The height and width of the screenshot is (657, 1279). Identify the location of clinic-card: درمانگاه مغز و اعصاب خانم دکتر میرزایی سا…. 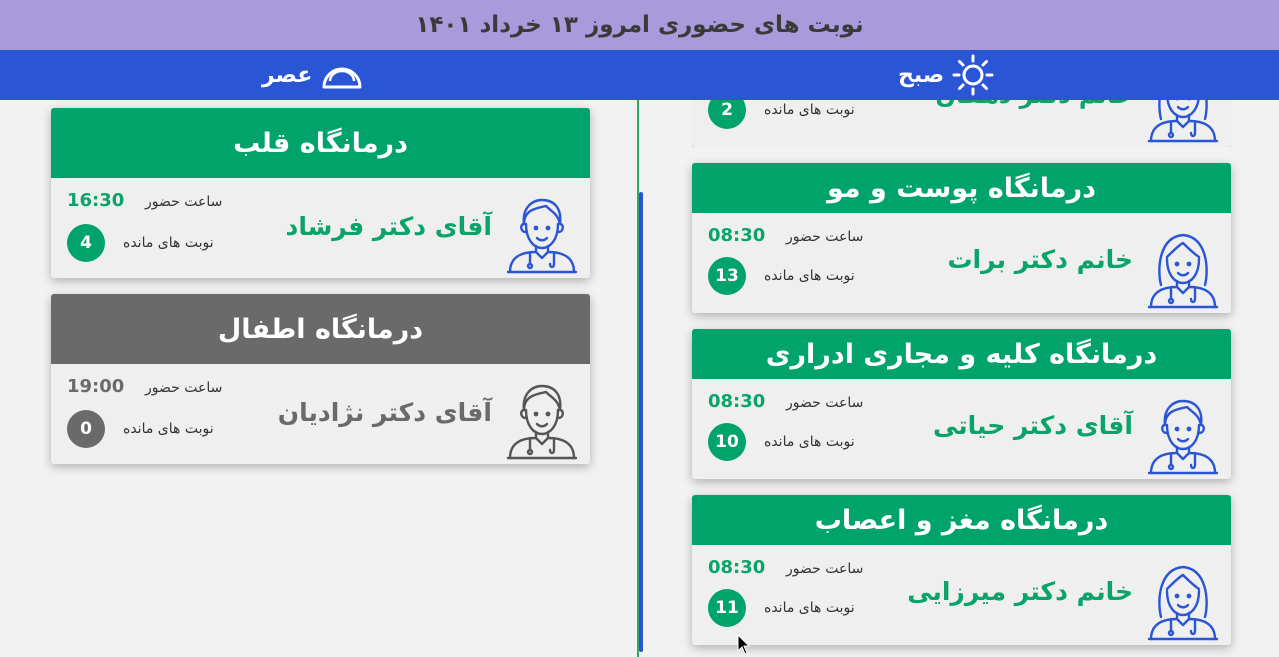
(961, 570).